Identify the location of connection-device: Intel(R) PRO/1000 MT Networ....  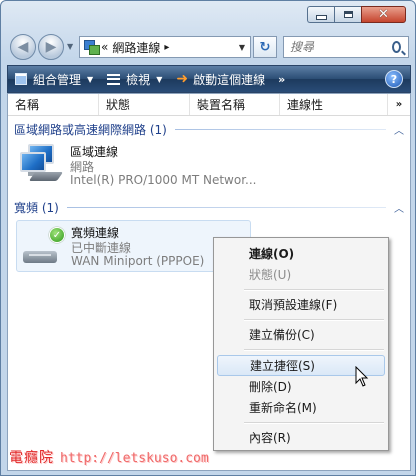
(163, 180).